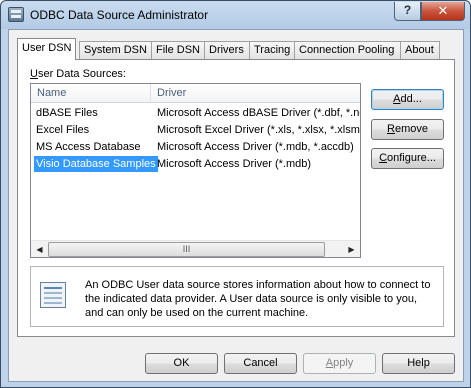  What do you see at coordinates (16, 14) in the screenshot?
I see `odbc-app-icon` at bounding box center [16, 14].